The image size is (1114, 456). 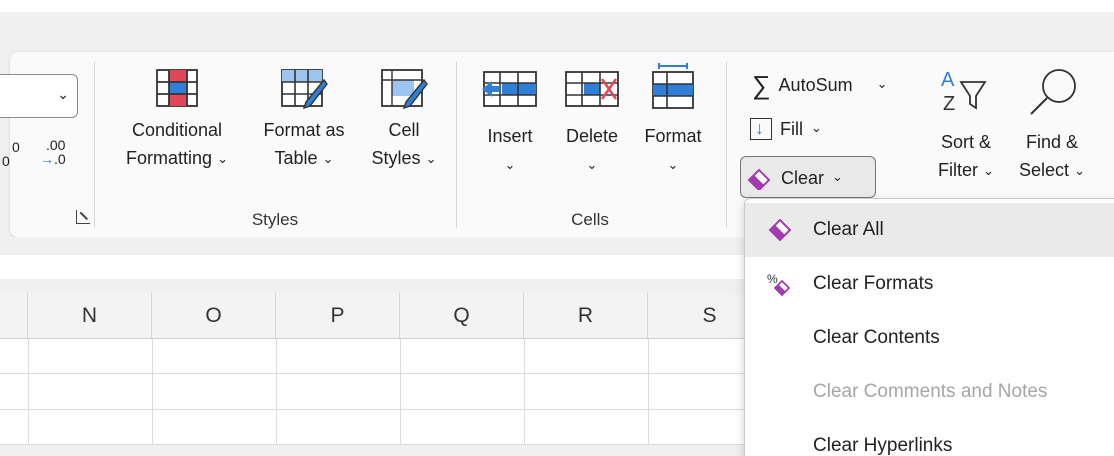 What do you see at coordinates (169, 158) in the screenshot?
I see `button-label-text: Formatting` at bounding box center [169, 158].